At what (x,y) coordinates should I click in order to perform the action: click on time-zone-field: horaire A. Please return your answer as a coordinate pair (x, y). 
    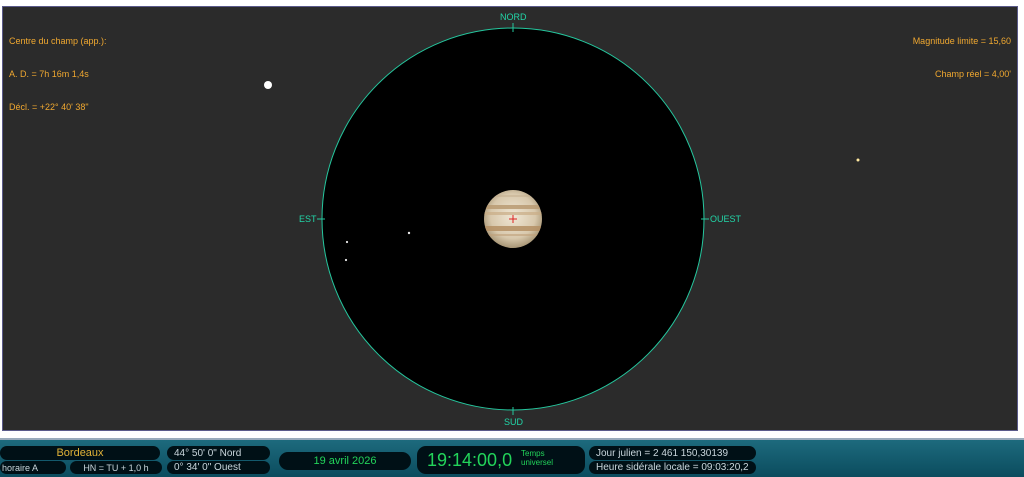
    Looking at the image, I should click on (33, 467).